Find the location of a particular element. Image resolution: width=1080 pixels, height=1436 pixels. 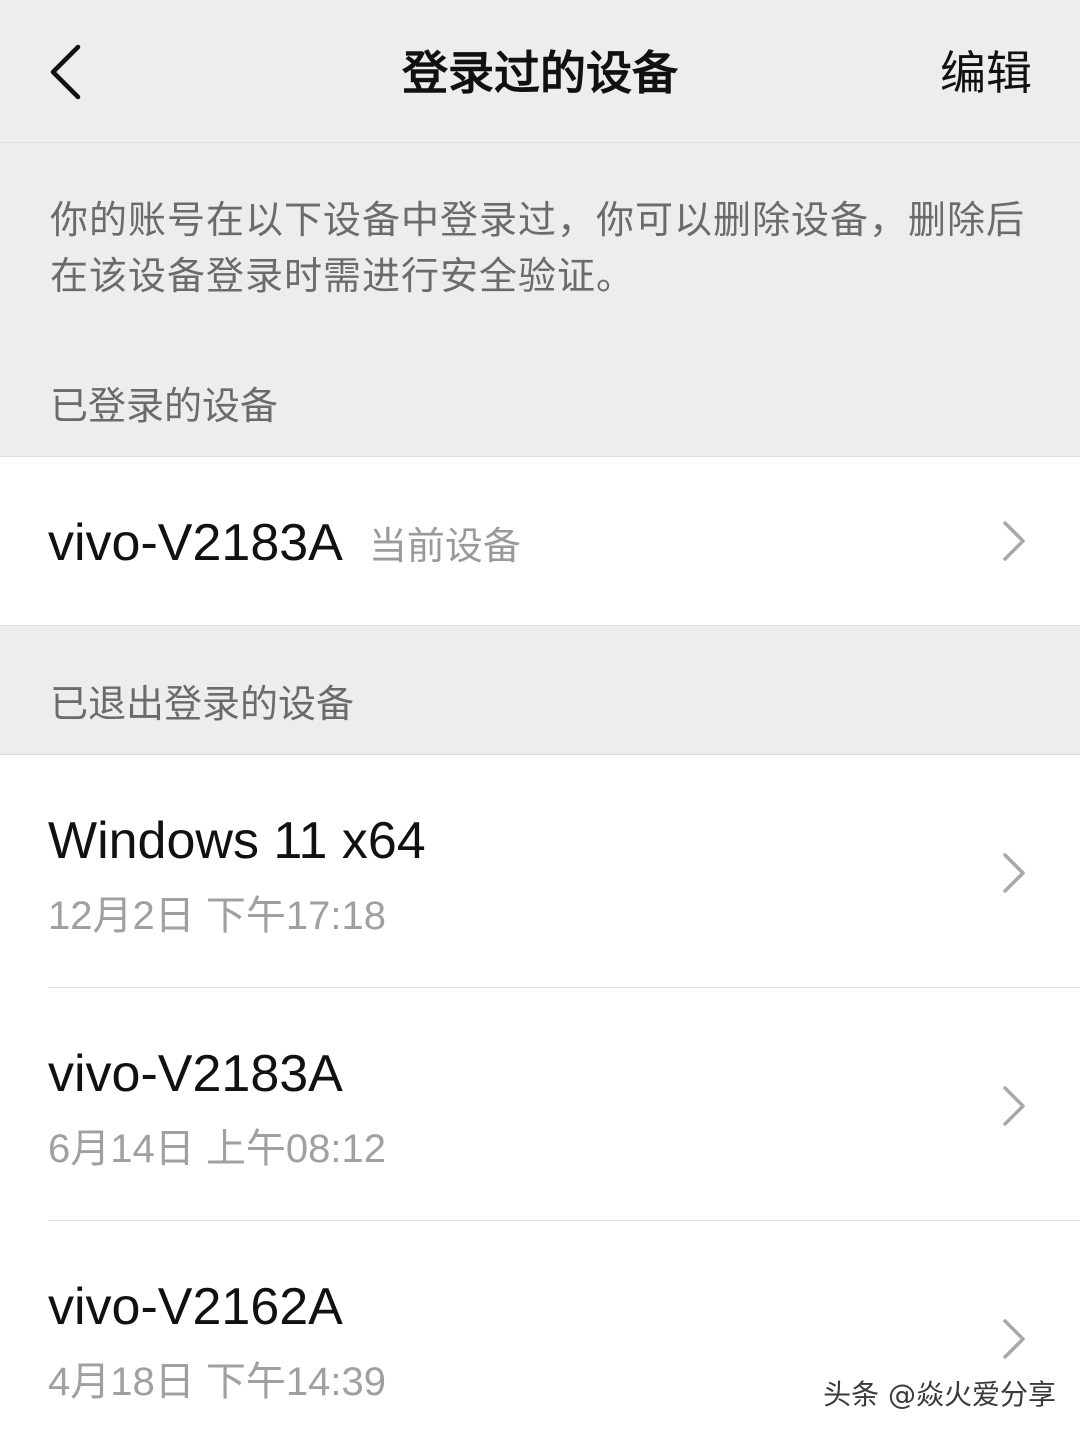

logged-in-device-list: vivo-V2183A 当前设备 is located at coordinates (540, 541).